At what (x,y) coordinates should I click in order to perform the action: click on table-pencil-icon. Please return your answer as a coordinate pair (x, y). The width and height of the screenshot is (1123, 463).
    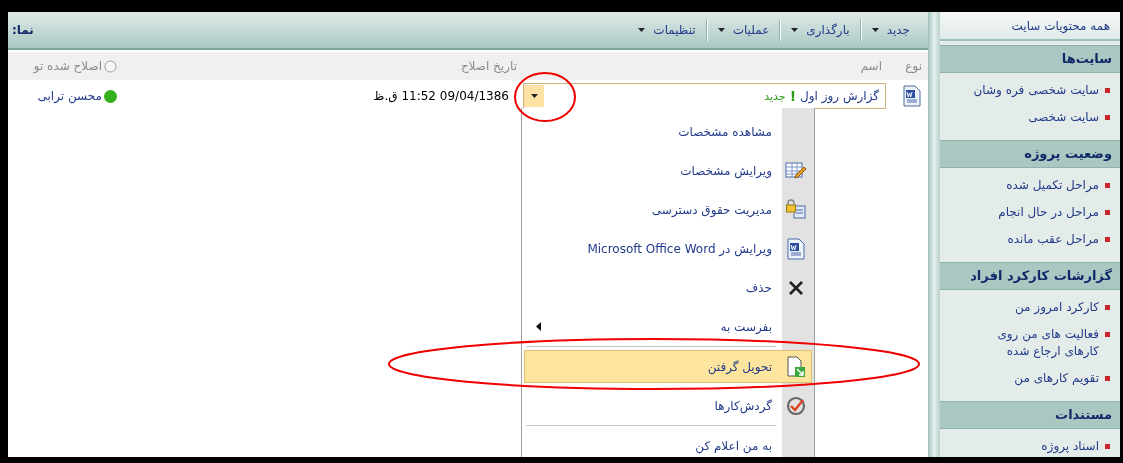
    Looking at the image, I should click on (796, 170).